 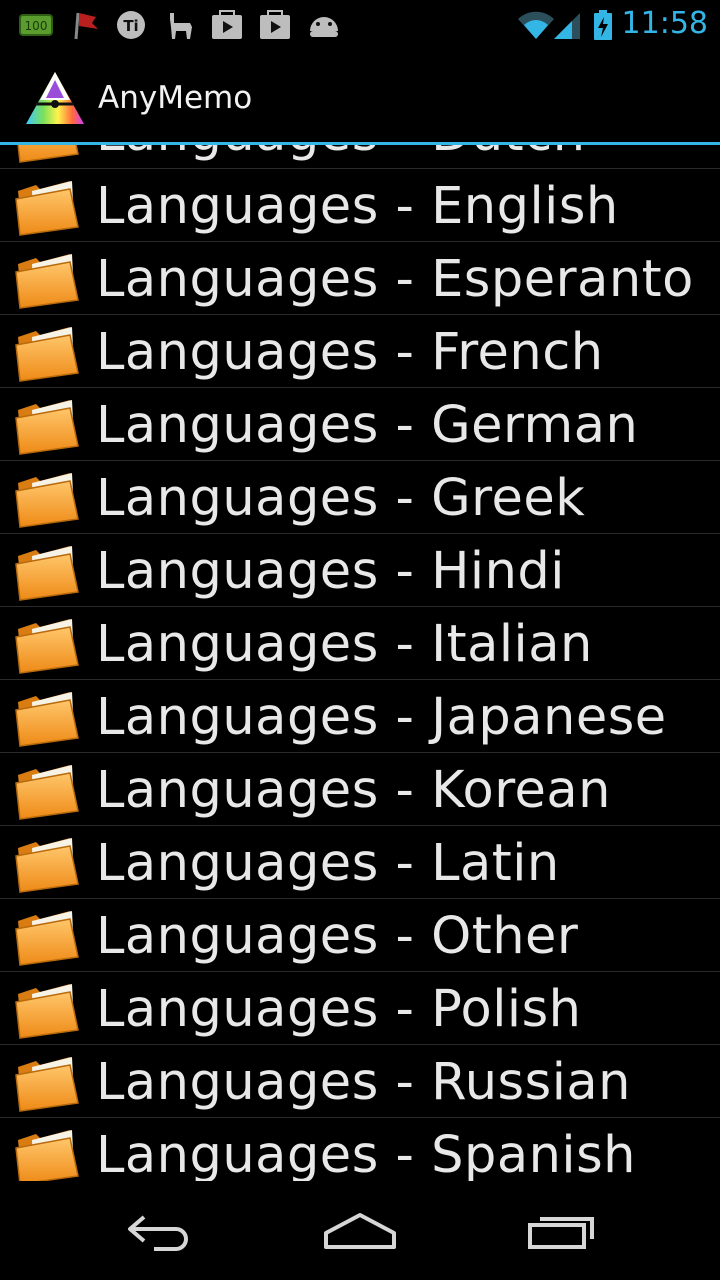 I want to click on folder-name: Languages - Japanese, so click(x=381, y=717).